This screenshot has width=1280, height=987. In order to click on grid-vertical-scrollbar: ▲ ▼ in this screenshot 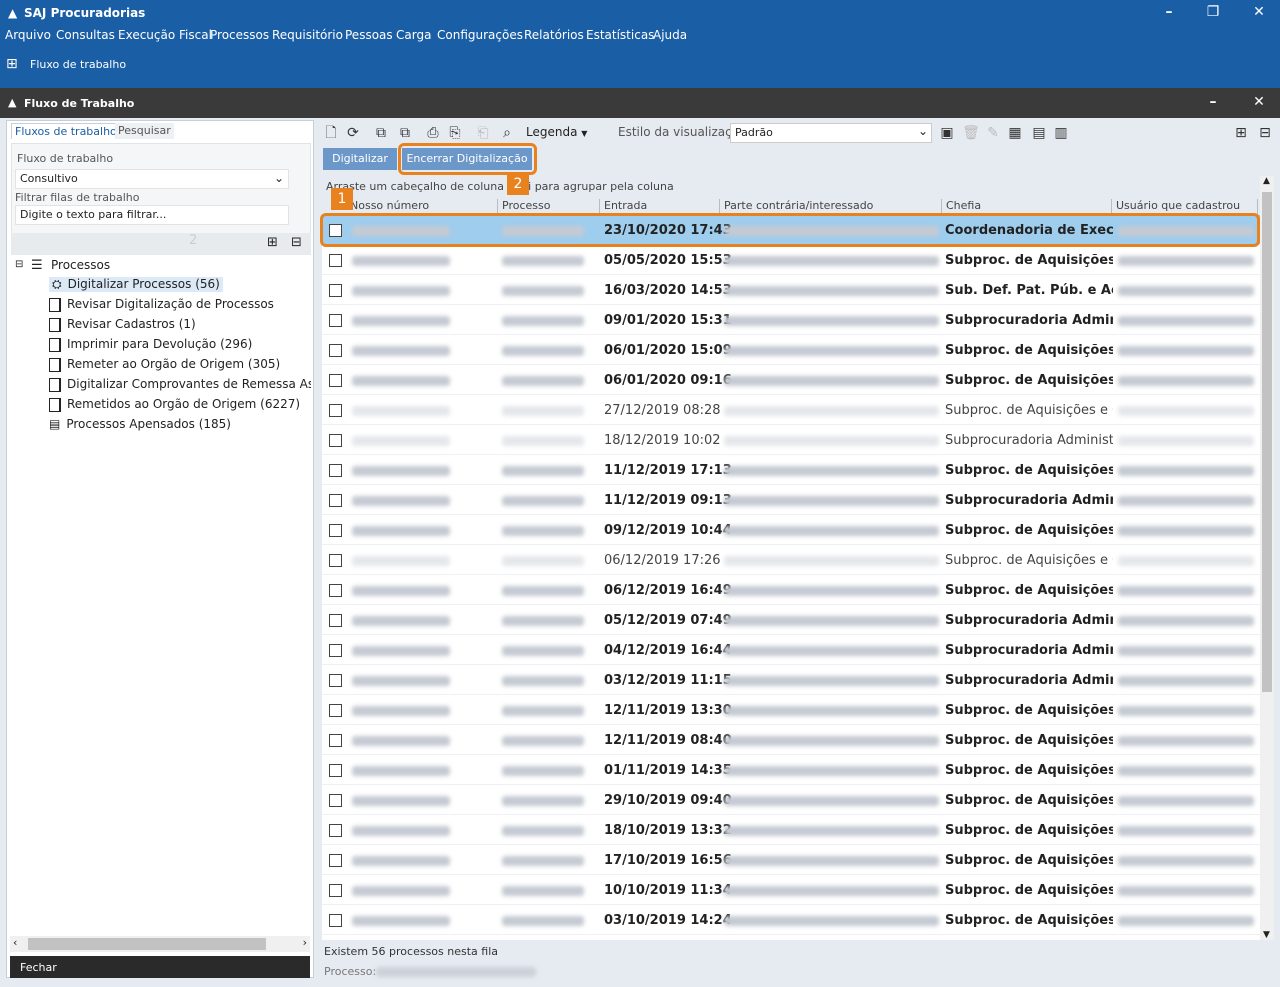, I will do `click(1267, 558)`.